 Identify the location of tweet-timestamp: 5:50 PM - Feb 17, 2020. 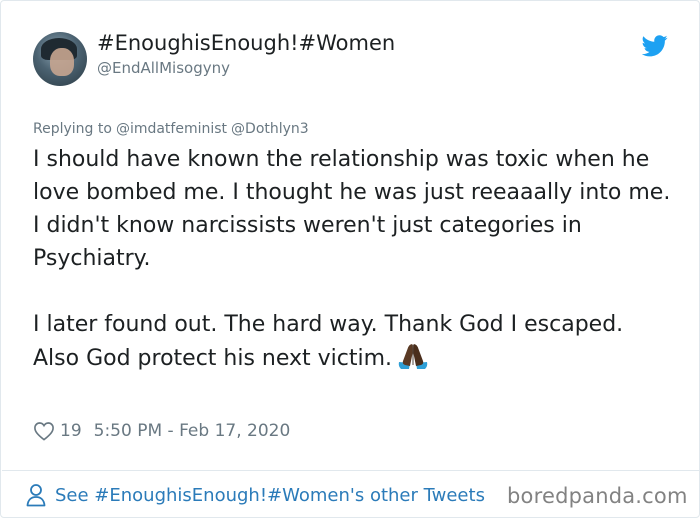
(192, 431).